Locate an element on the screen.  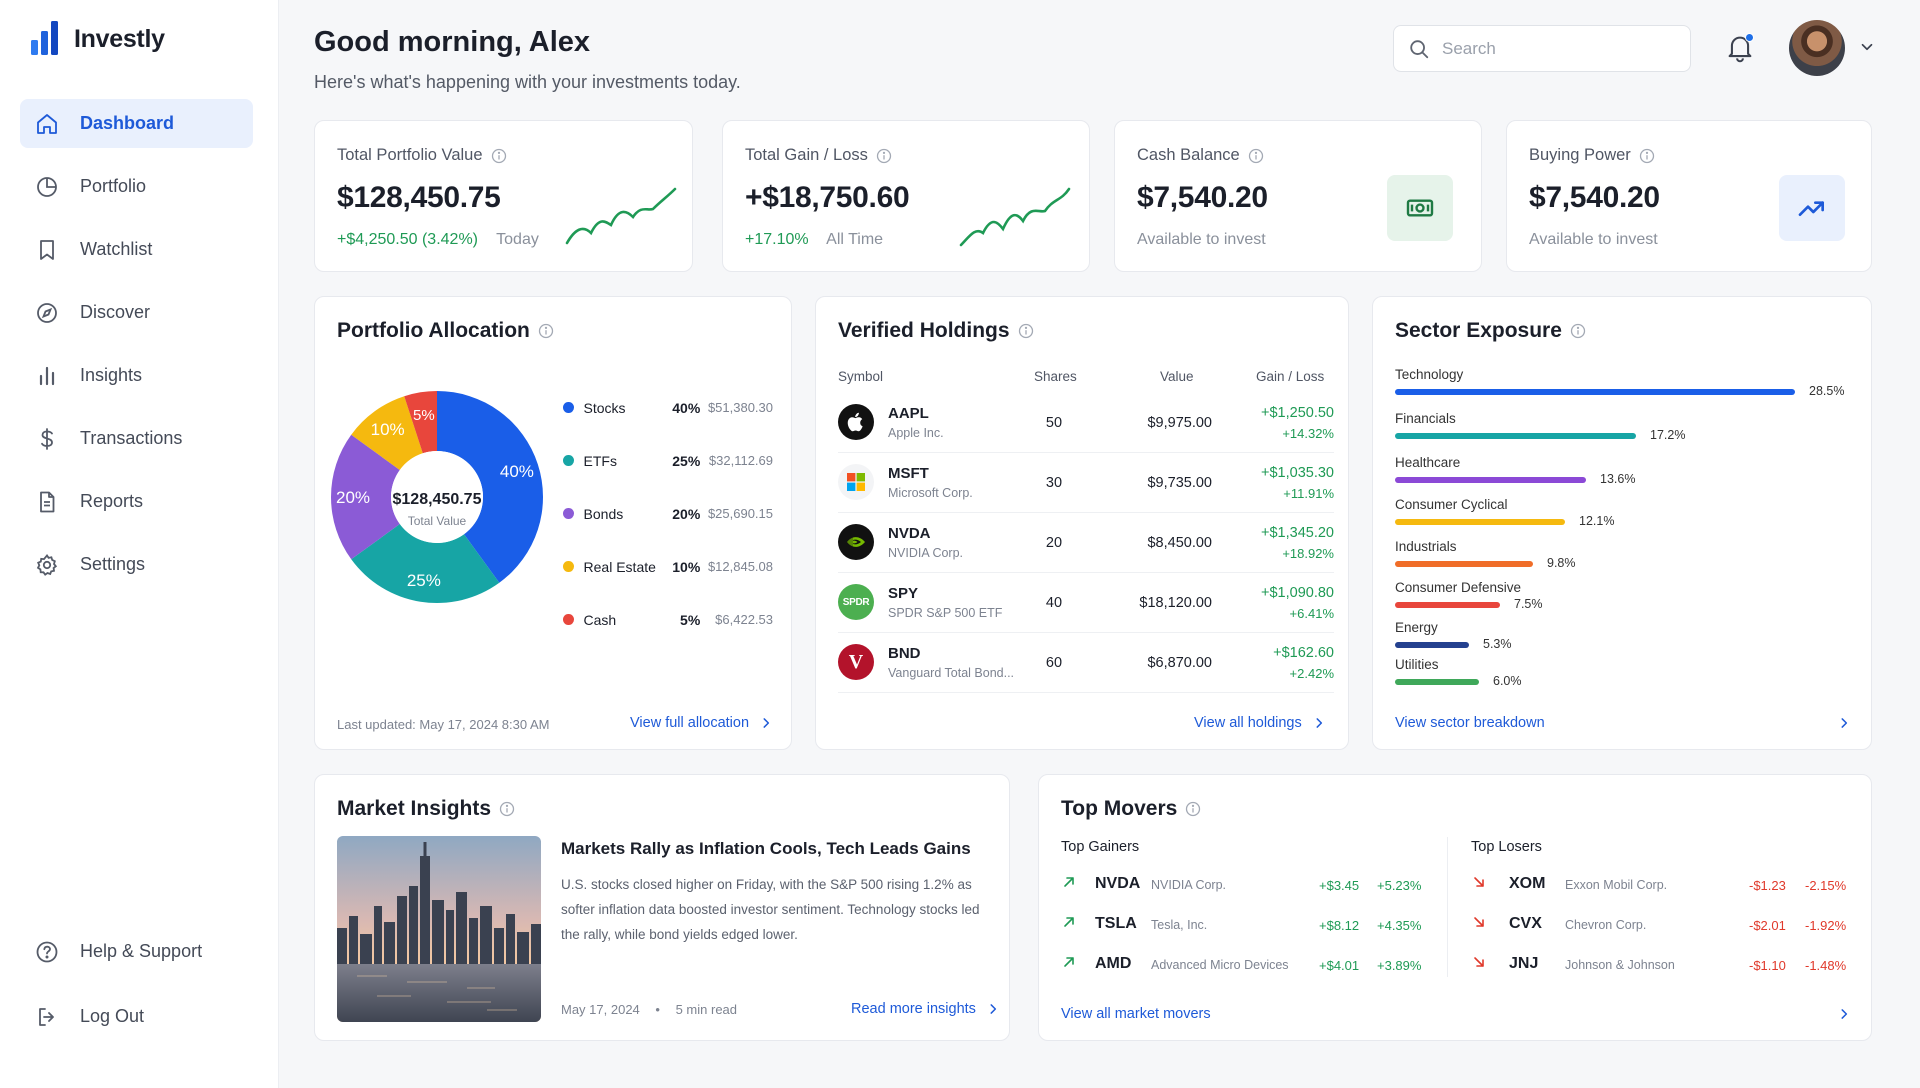
sector-row: Financials 17.2% is located at coordinates (1615, 426).